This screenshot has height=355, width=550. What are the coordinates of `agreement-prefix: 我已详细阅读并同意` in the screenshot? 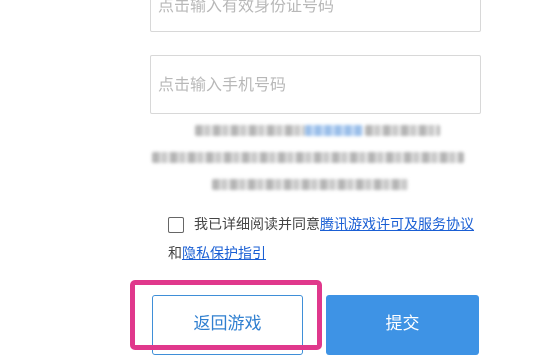 It's located at (257, 225).